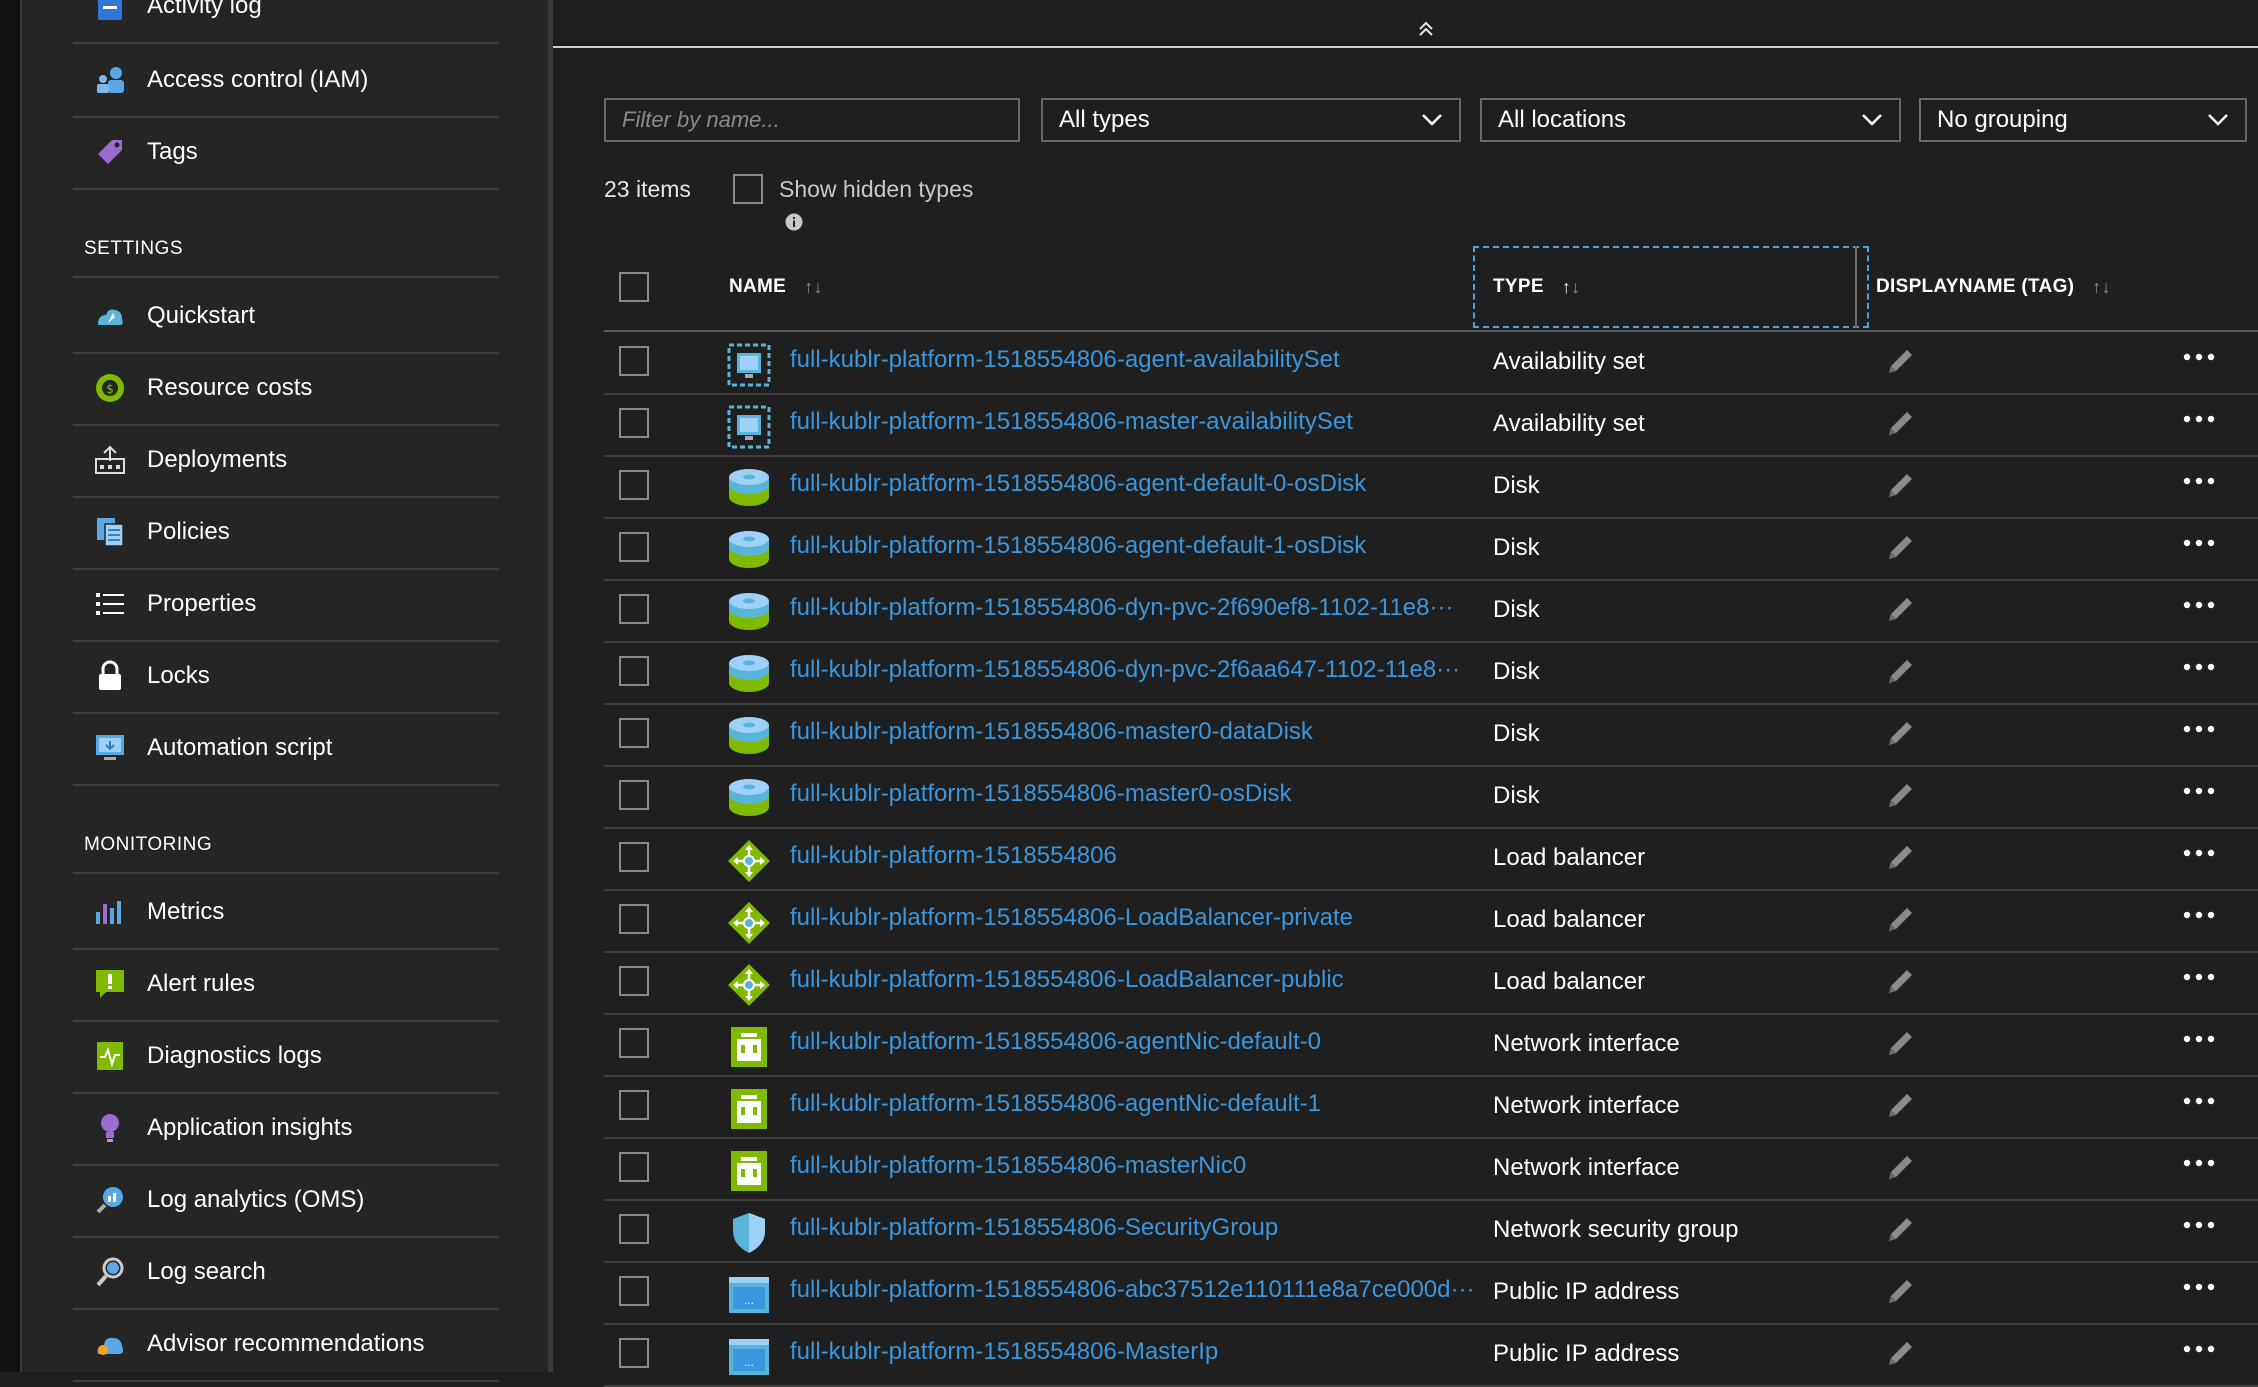  What do you see at coordinates (286, 81) in the screenshot?
I see `sidebar-item-access-control: Access control (IAM)` at bounding box center [286, 81].